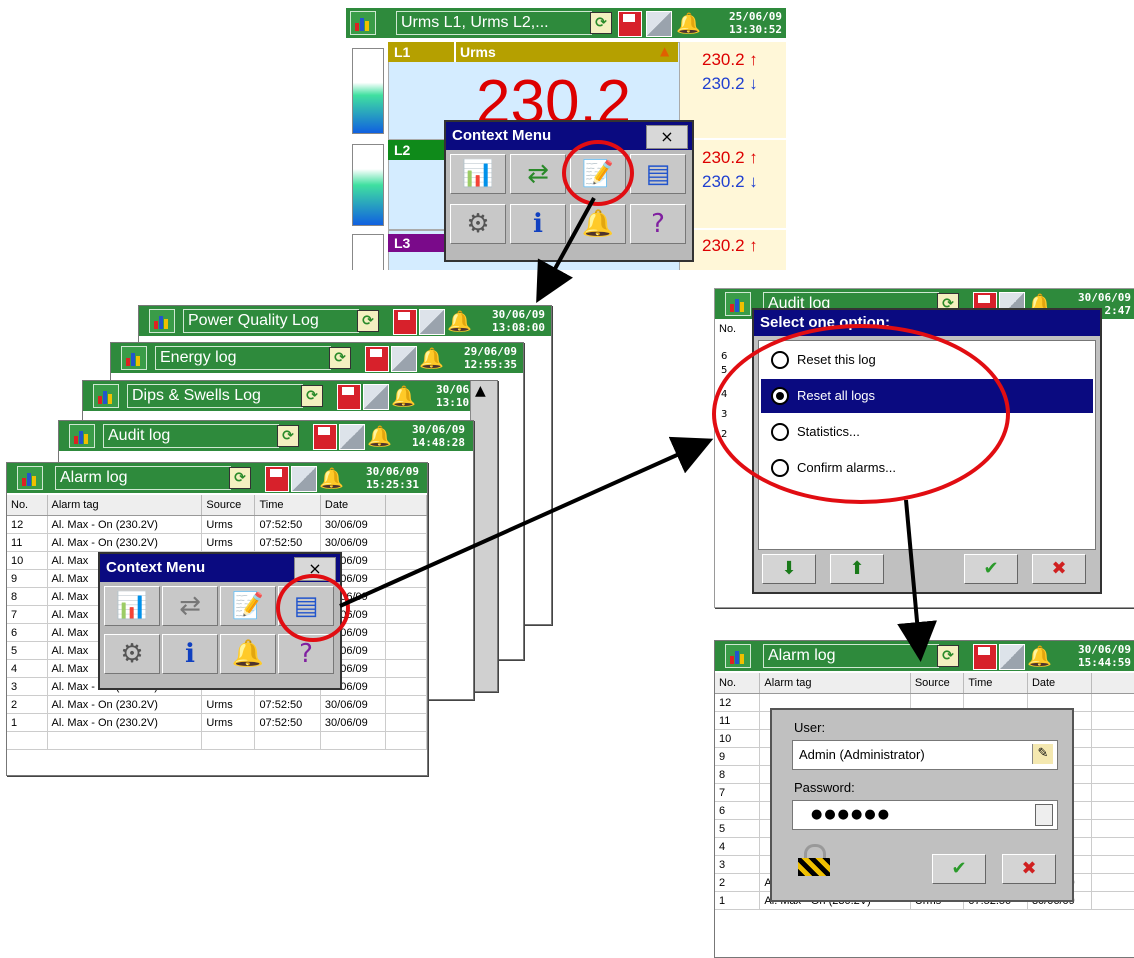 This screenshot has height=958, width=1134. I want to click on arrow-to-stack, so click(566, 250).